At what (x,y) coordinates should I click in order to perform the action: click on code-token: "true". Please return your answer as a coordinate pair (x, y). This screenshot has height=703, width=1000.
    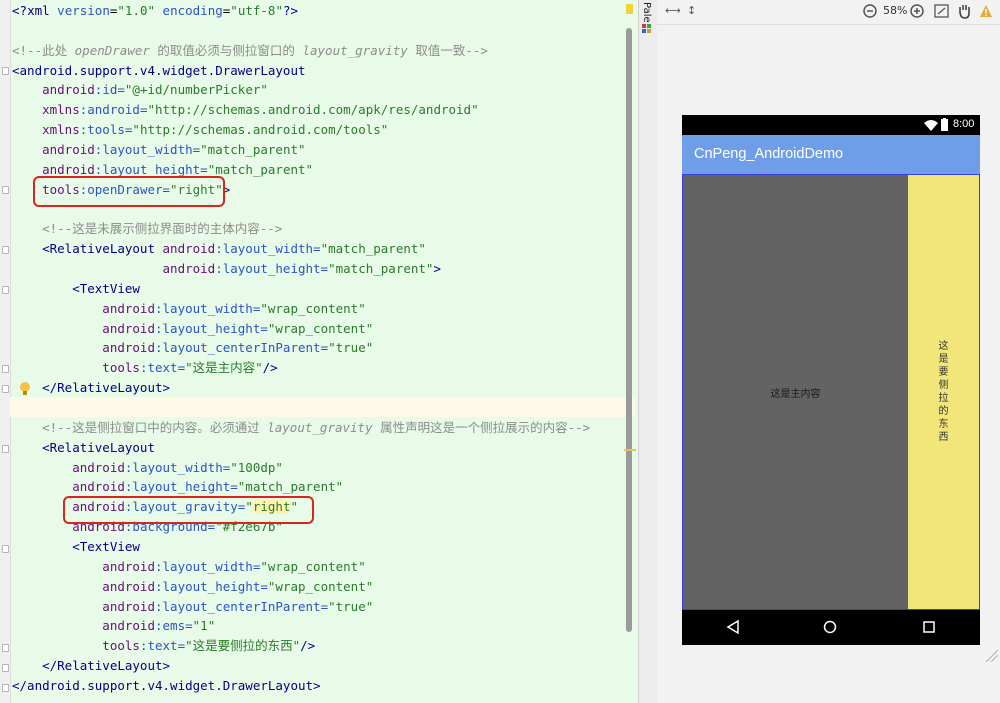
    Looking at the image, I should click on (351, 606).